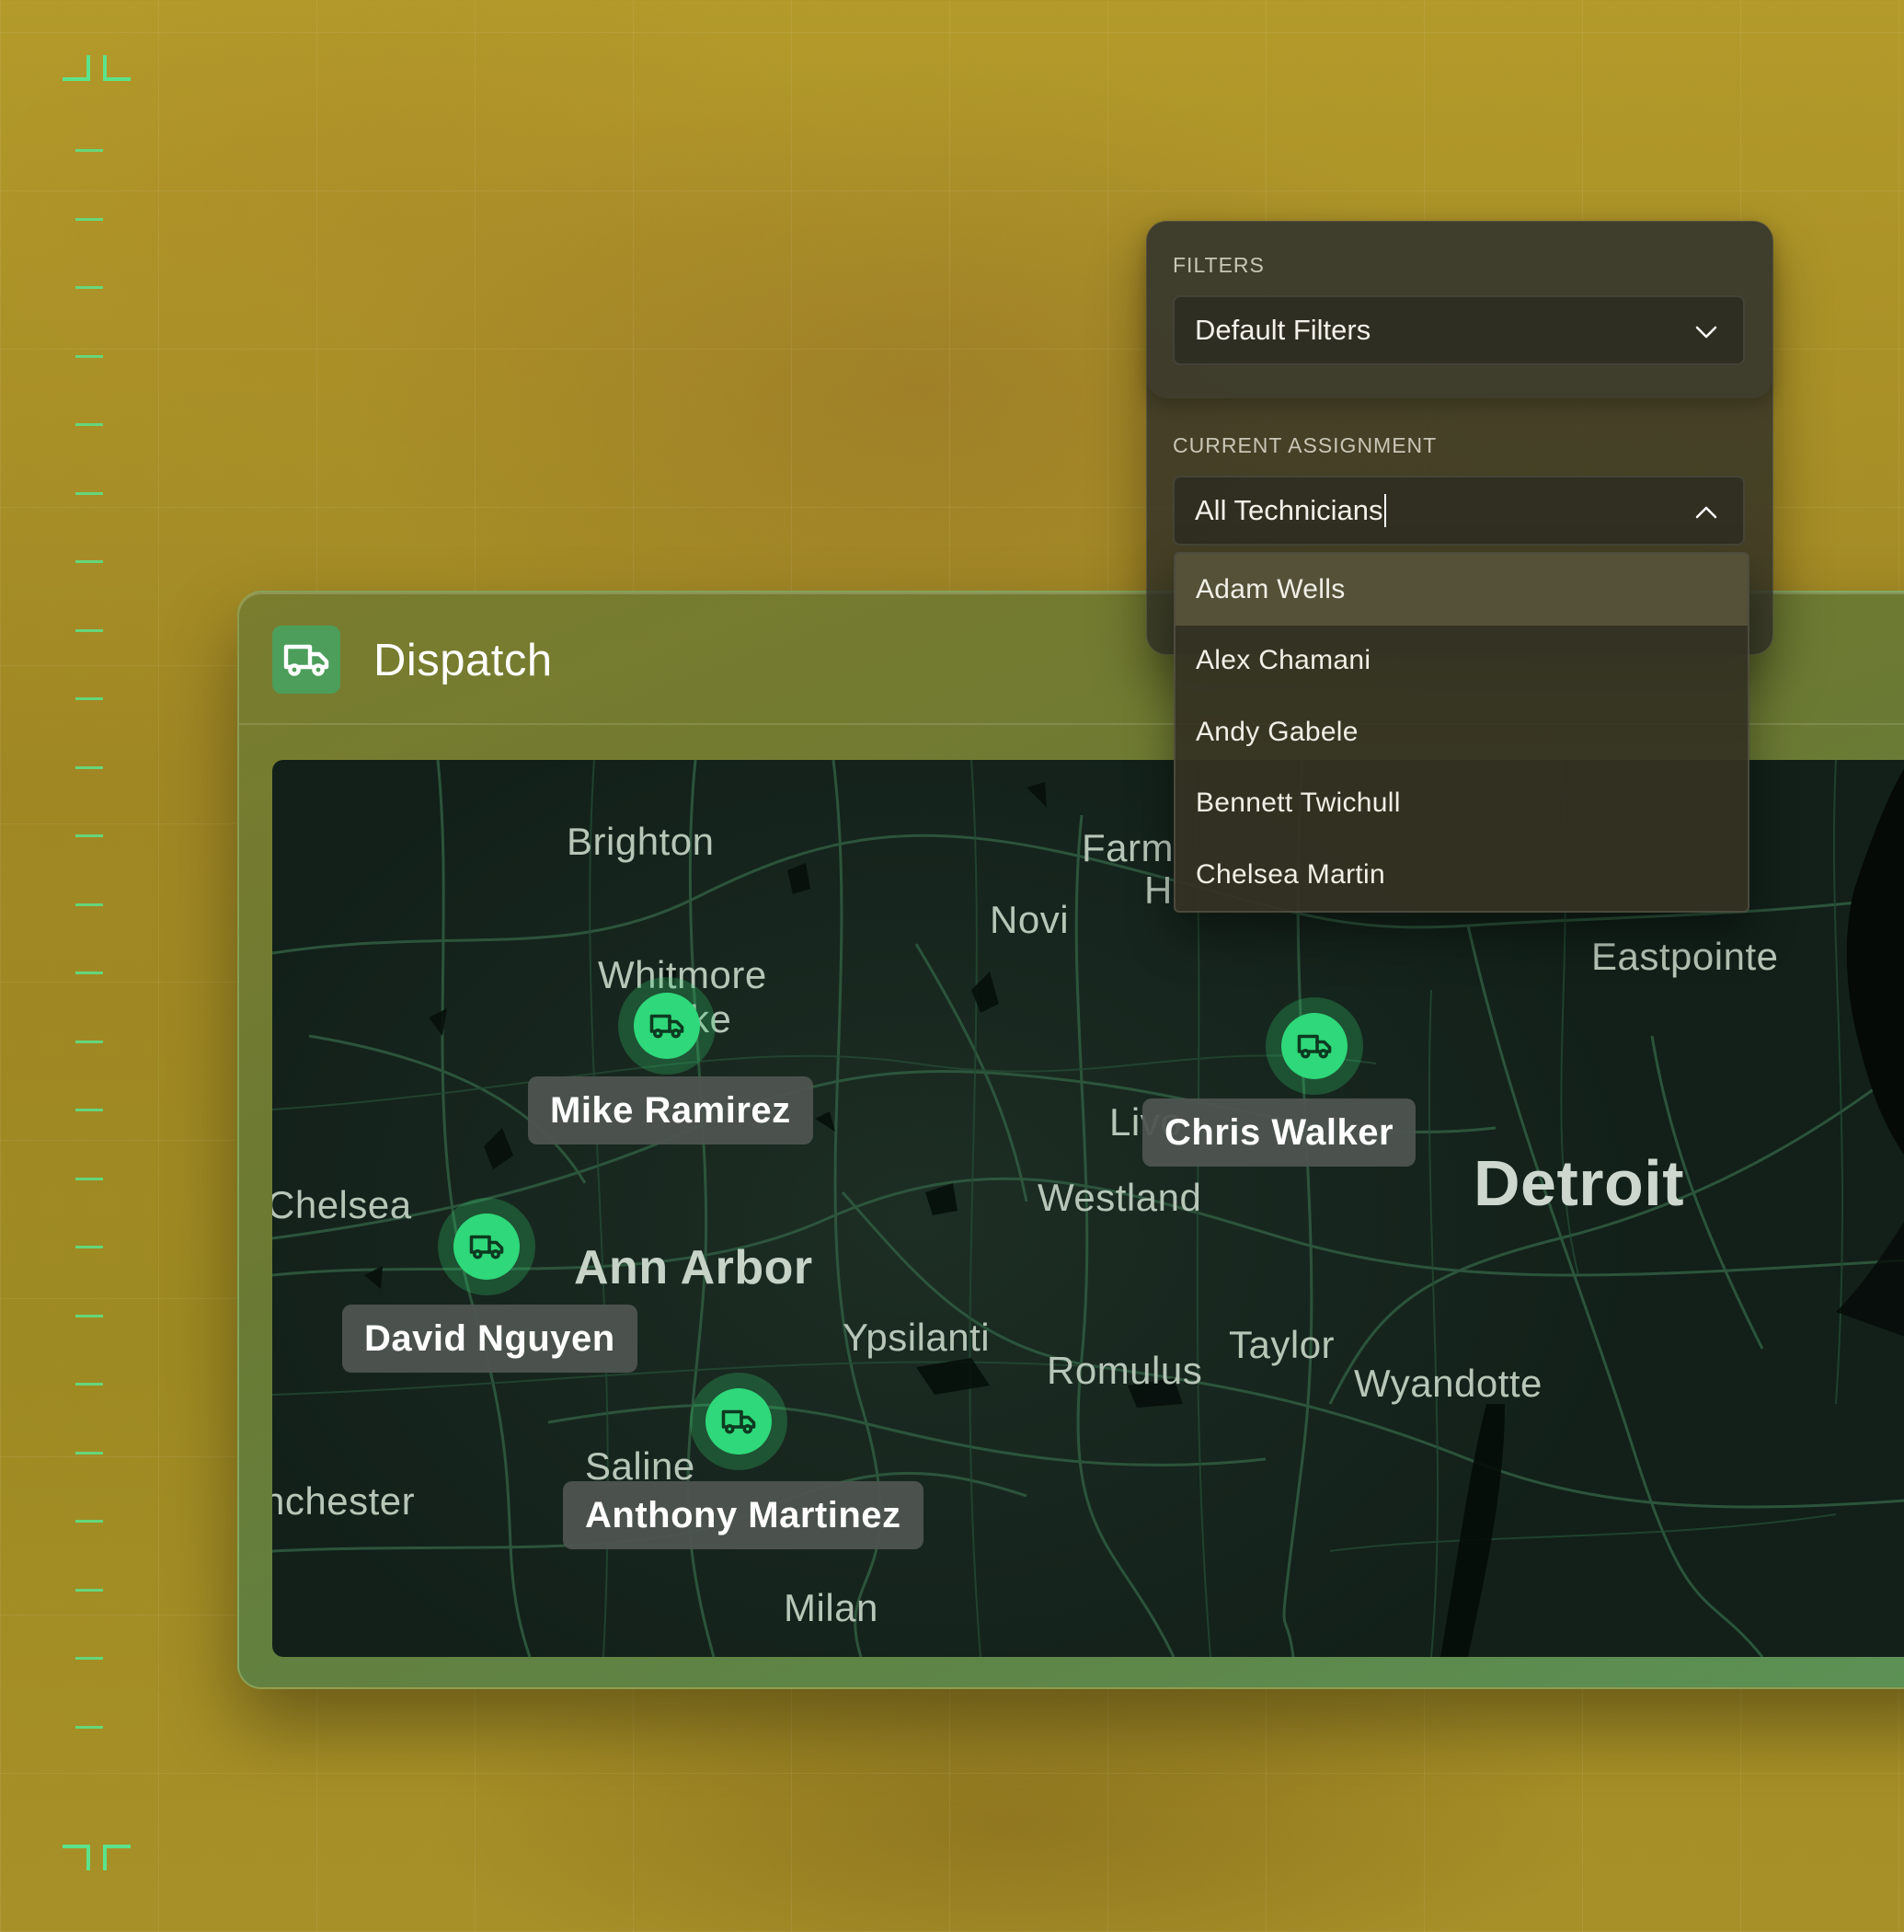 This screenshot has height=1932, width=1904. Describe the element at coordinates (342, 1204) in the screenshot. I see `city-label: Chelsea` at that location.